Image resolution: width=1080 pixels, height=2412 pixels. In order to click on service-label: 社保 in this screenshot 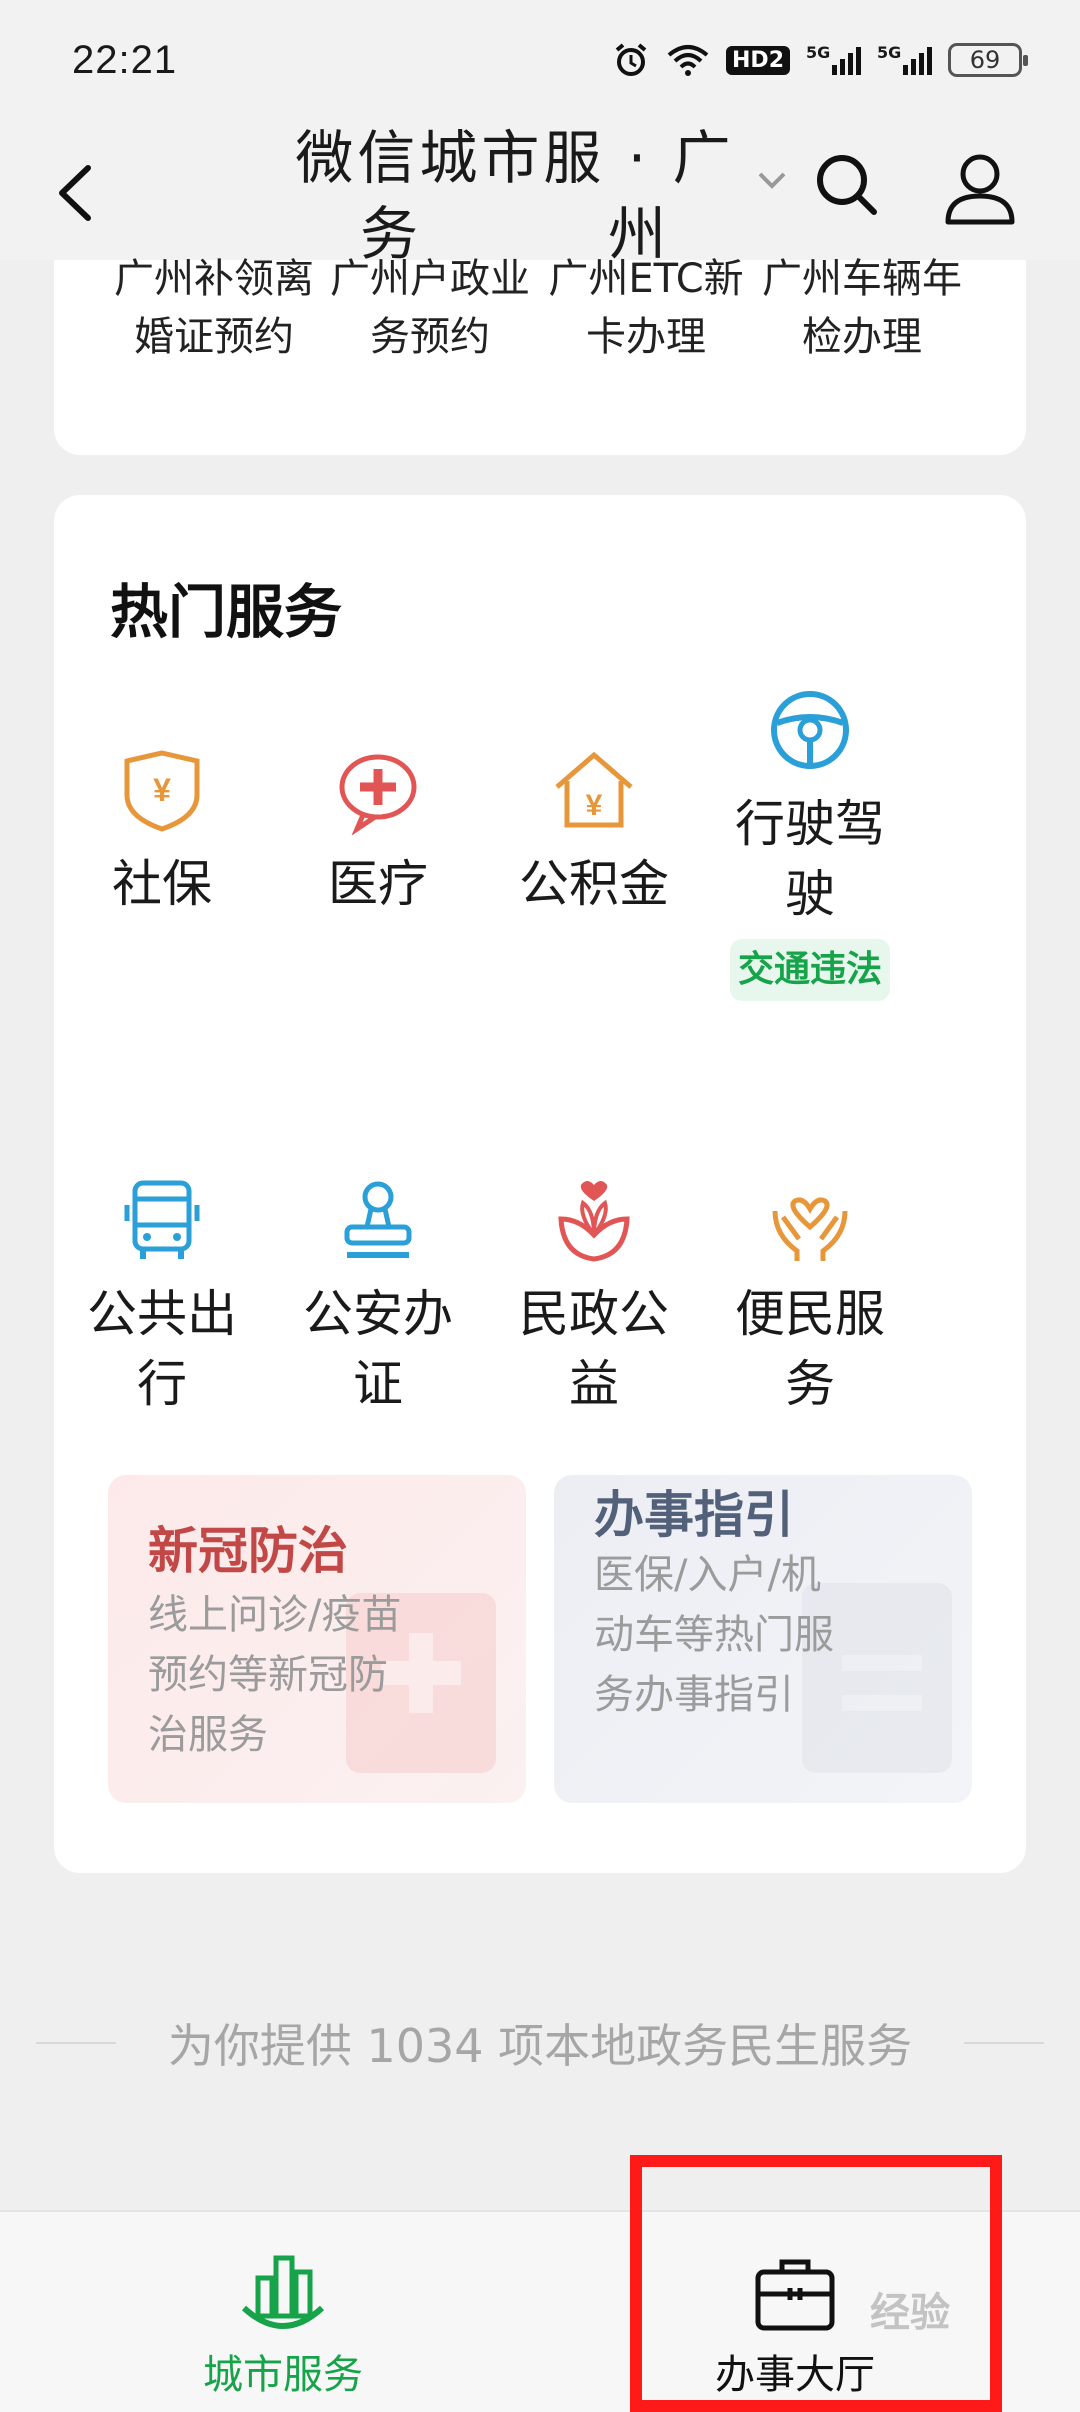, I will do `click(162, 884)`.